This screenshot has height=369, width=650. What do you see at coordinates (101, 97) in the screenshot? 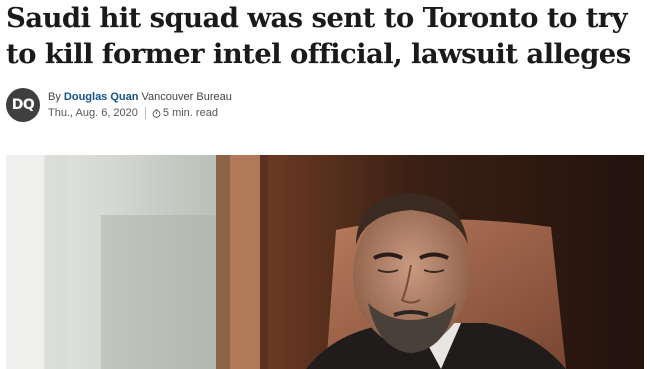
I see `author-link: Douglas Quan` at bounding box center [101, 97].